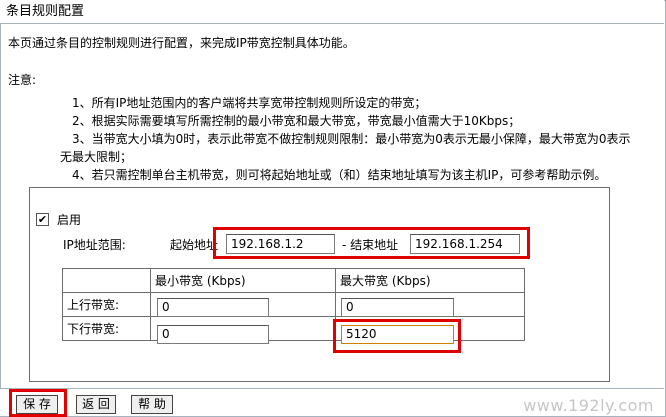 This screenshot has width=666, height=417. Describe the element at coordinates (213, 334) in the screenshot. I see `downstream-min-input: 0` at that location.